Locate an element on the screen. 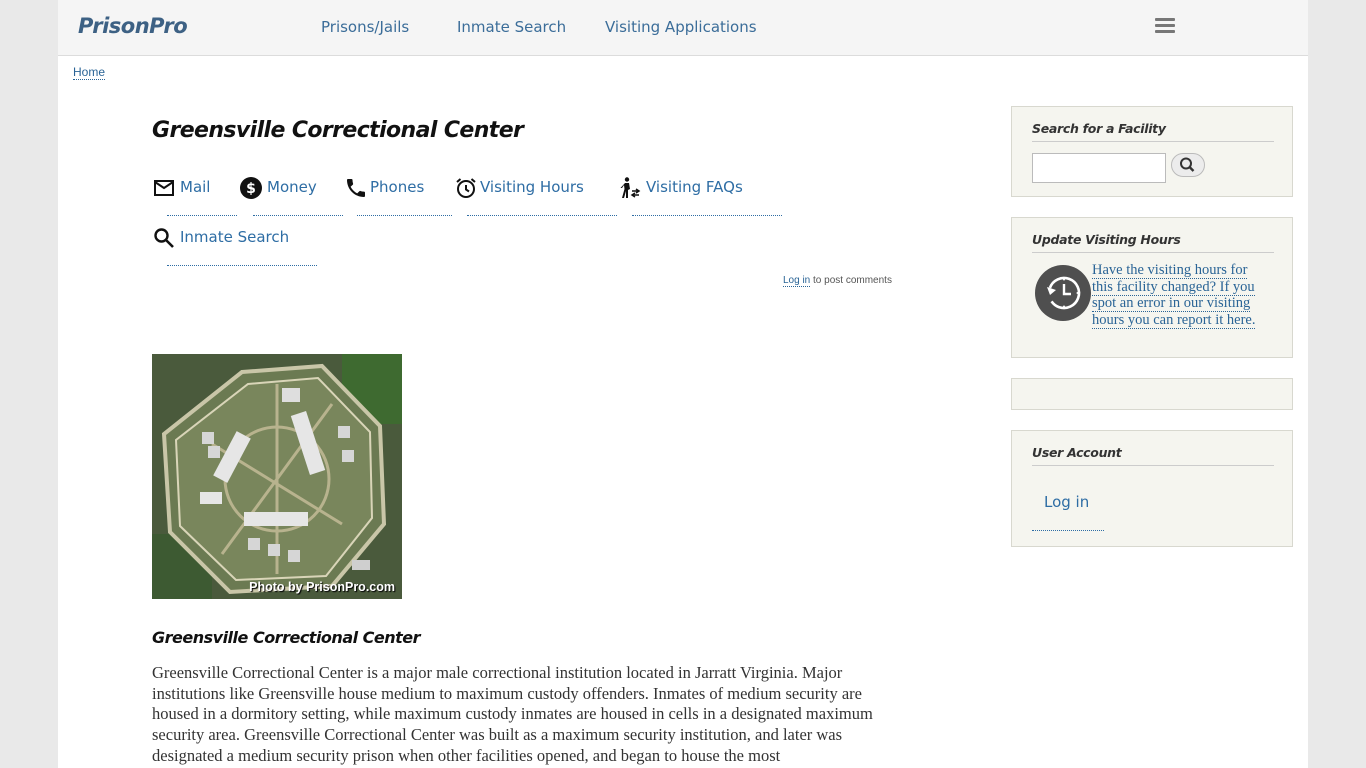 Image resolution: width=1366 pixels, height=768 pixels. phone-icon is located at coordinates (356, 188).